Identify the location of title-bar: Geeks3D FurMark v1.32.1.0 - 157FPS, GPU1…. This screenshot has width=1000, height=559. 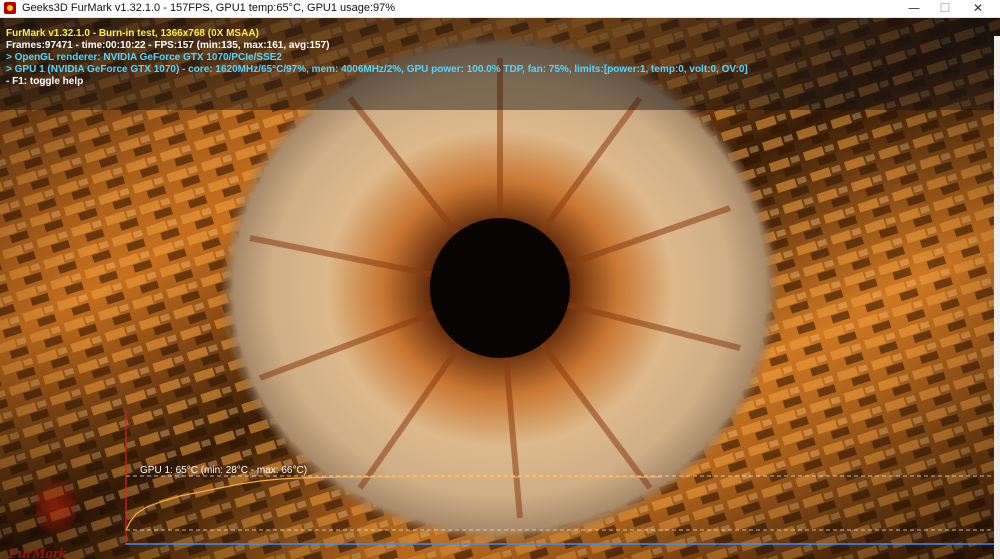
(500, 9).